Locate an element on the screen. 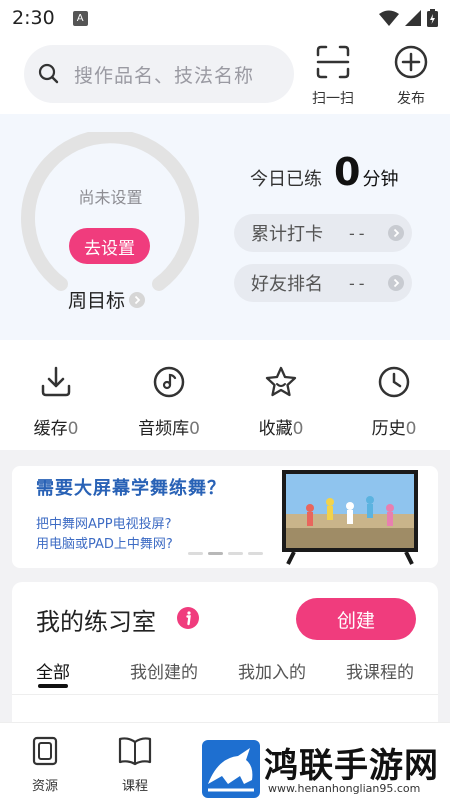  watermark: 鸿联手游网 www.henanhonglian95.com is located at coordinates (324, 769).